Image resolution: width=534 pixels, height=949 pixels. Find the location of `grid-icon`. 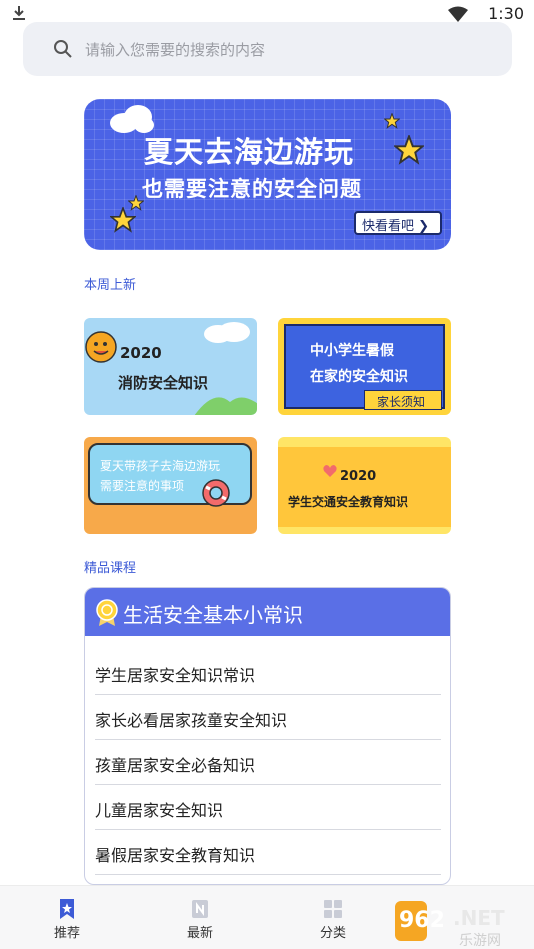

grid-icon is located at coordinates (333, 909).